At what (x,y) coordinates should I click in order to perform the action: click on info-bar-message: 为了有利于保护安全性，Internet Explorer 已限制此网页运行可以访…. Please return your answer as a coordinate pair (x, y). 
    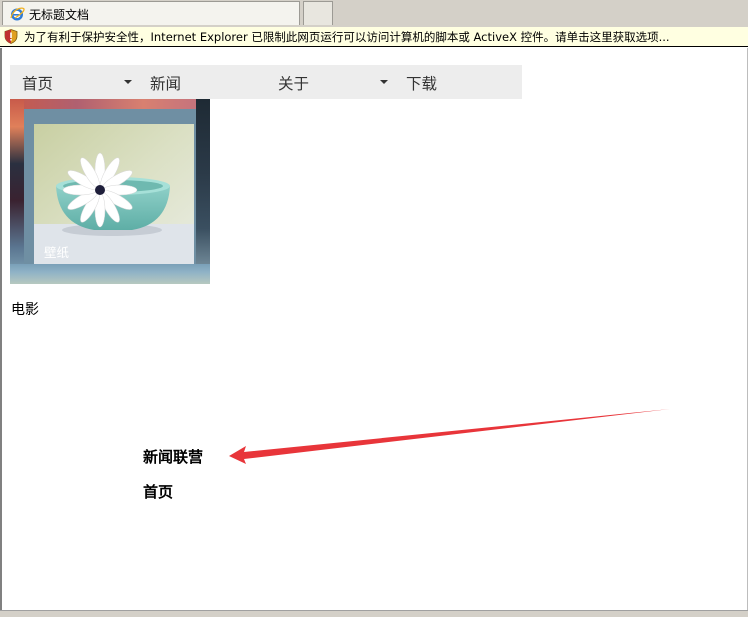
    Looking at the image, I should click on (347, 37).